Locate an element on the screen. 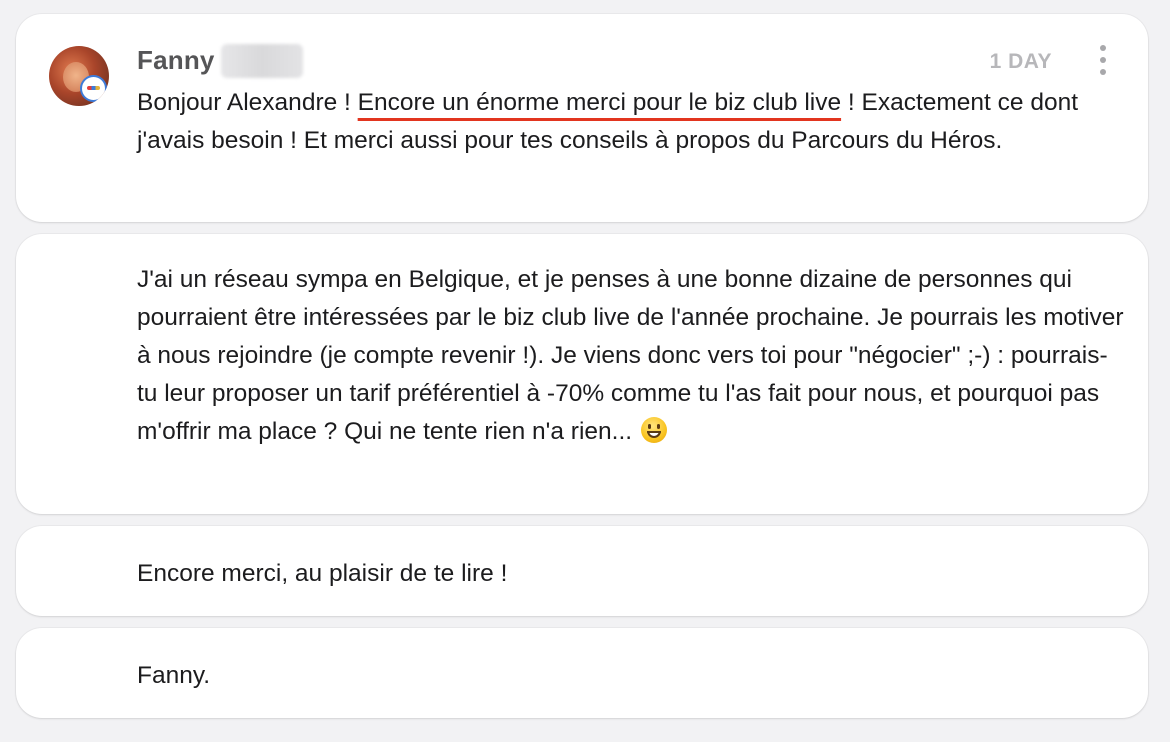 The width and height of the screenshot is (1170, 742). message-card: Fanny. is located at coordinates (582, 673).